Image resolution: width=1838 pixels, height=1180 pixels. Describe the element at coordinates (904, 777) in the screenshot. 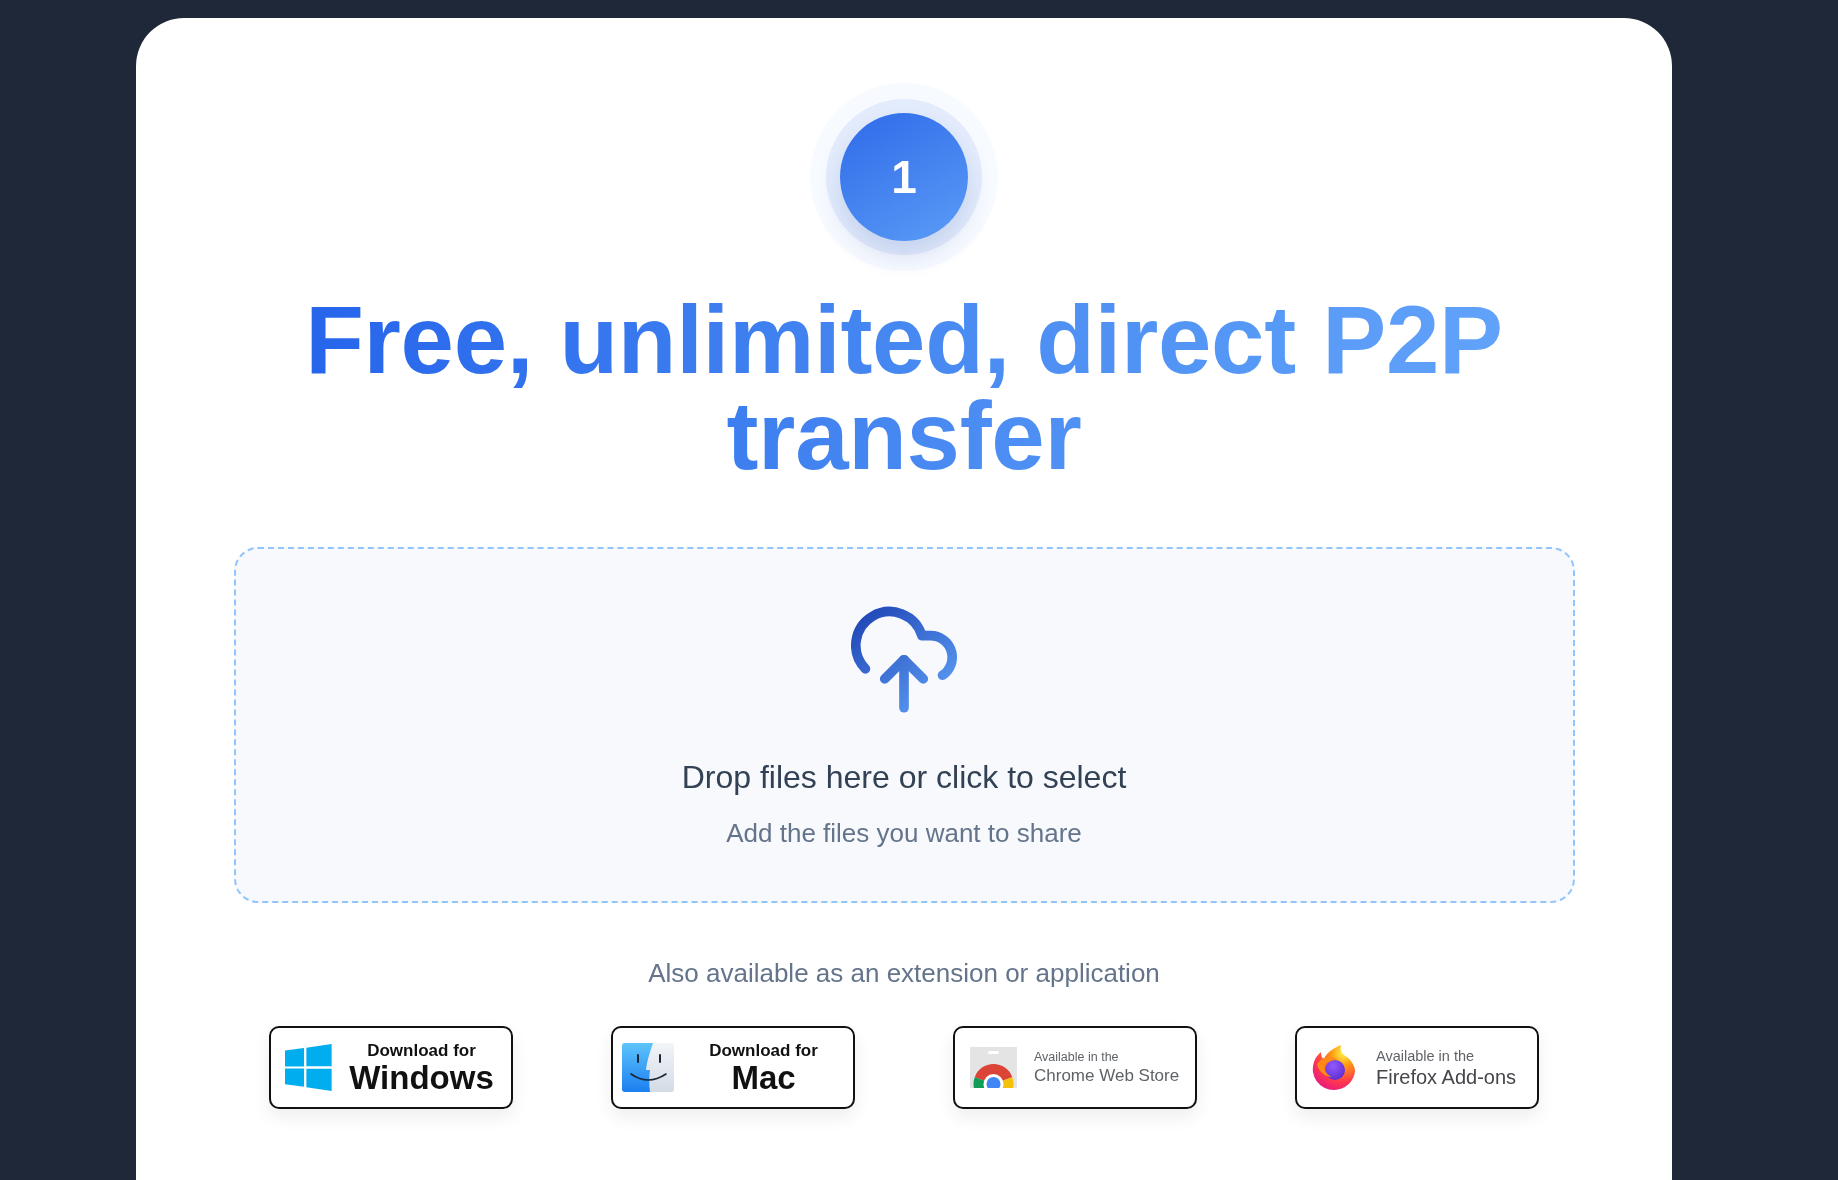

I see `drop-zone-title: Drop files here or click to select` at that location.